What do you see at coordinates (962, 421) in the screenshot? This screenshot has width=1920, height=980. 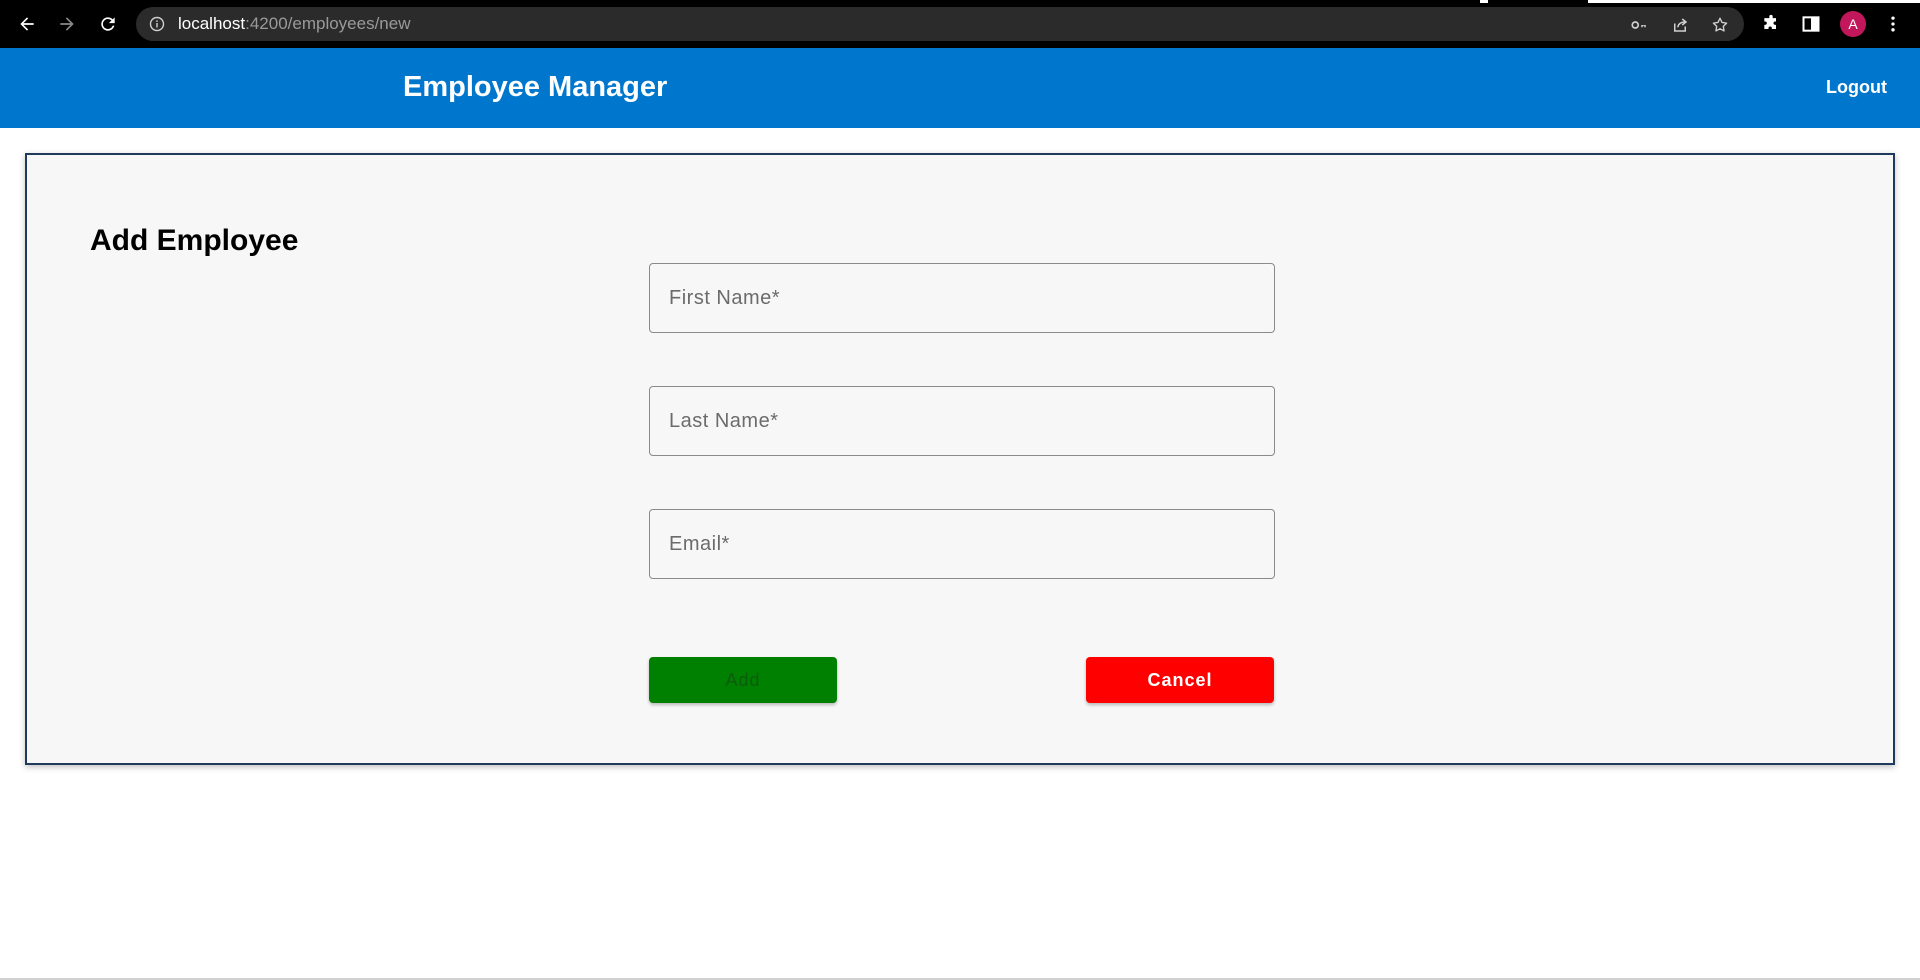 I see `last-name-field` at bounding box center [962, 421].